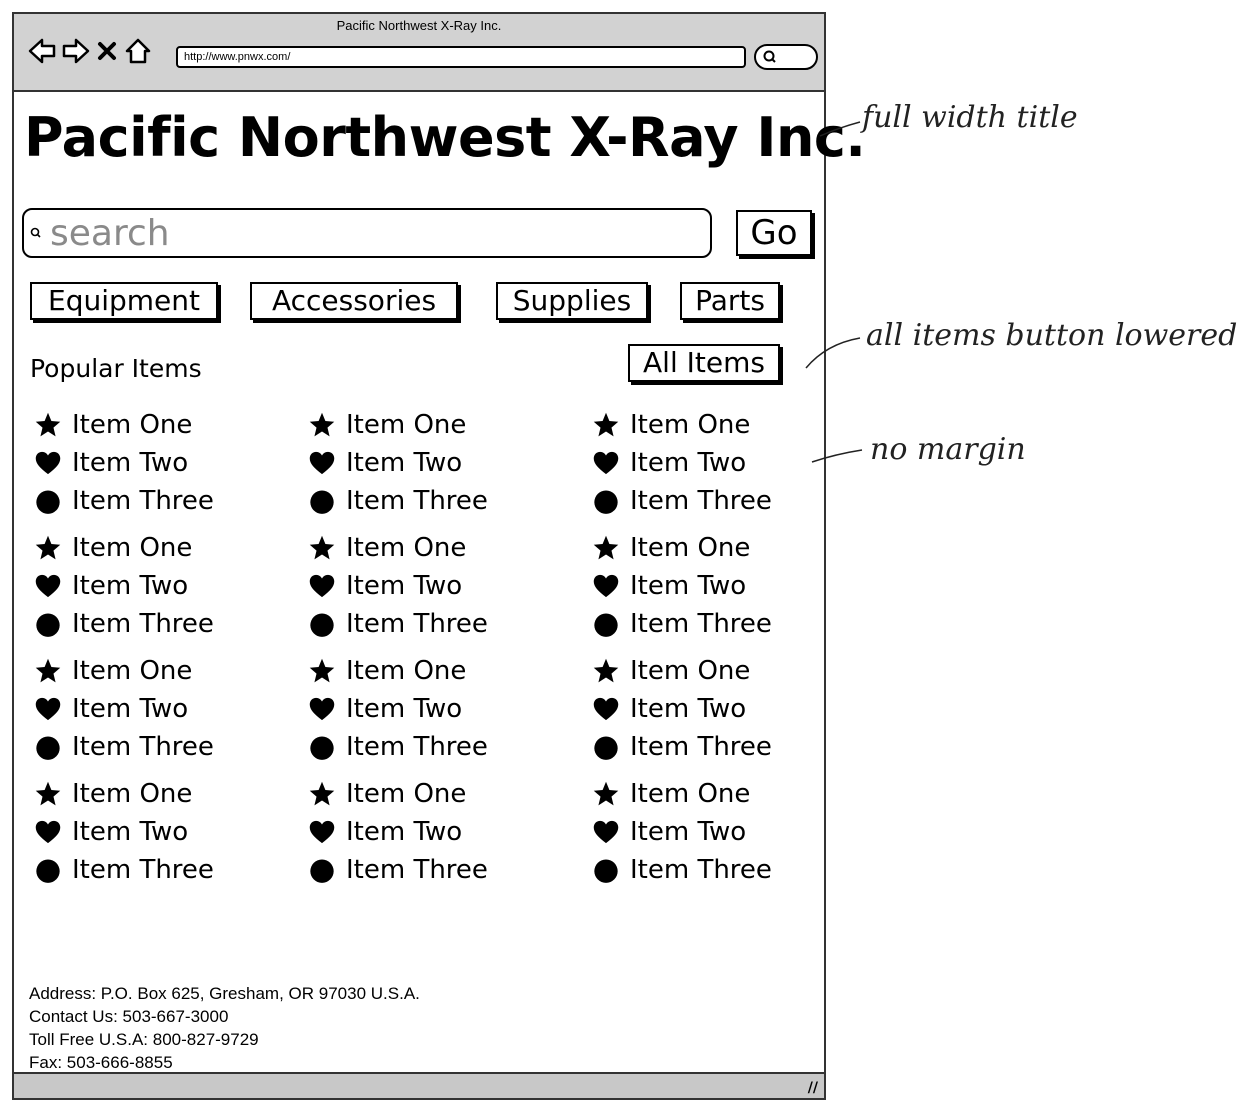  I want to click on forward-arrow-icon, so click(76, 51).